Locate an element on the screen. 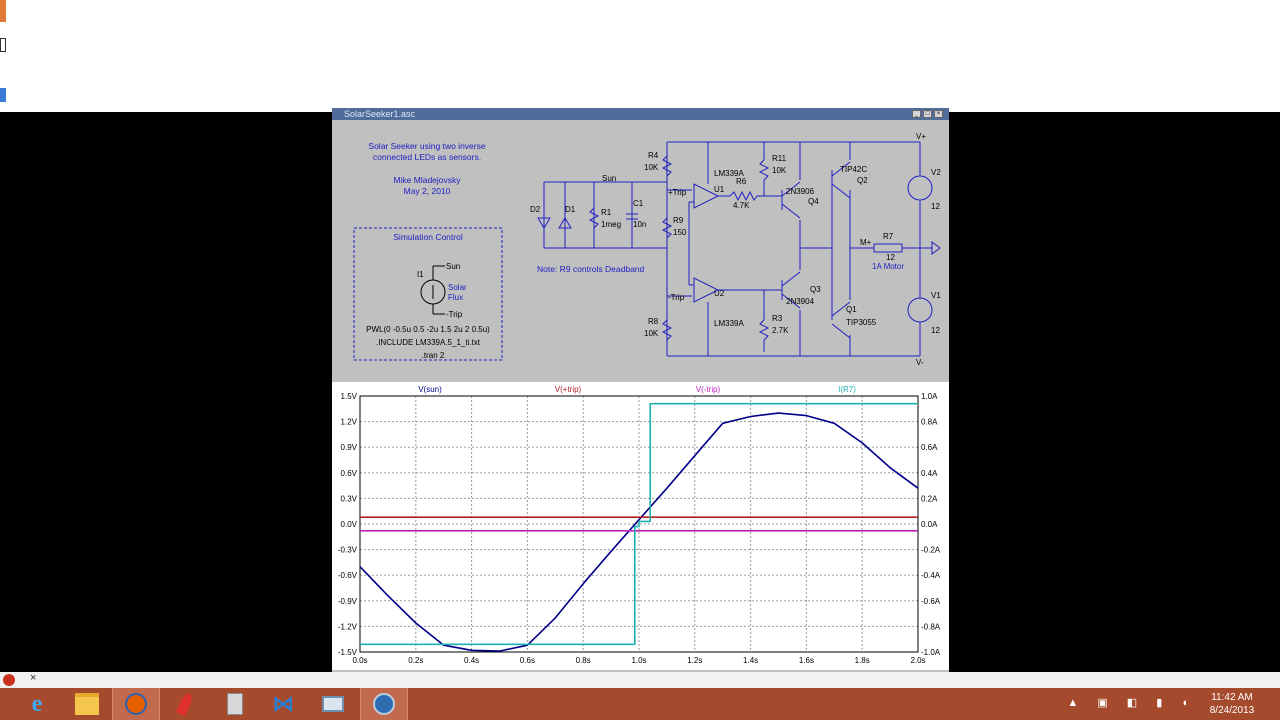 The height and width of the screenshot is (720, 1280). sim-flux-label: Flux is located at coordinates (455, 297).